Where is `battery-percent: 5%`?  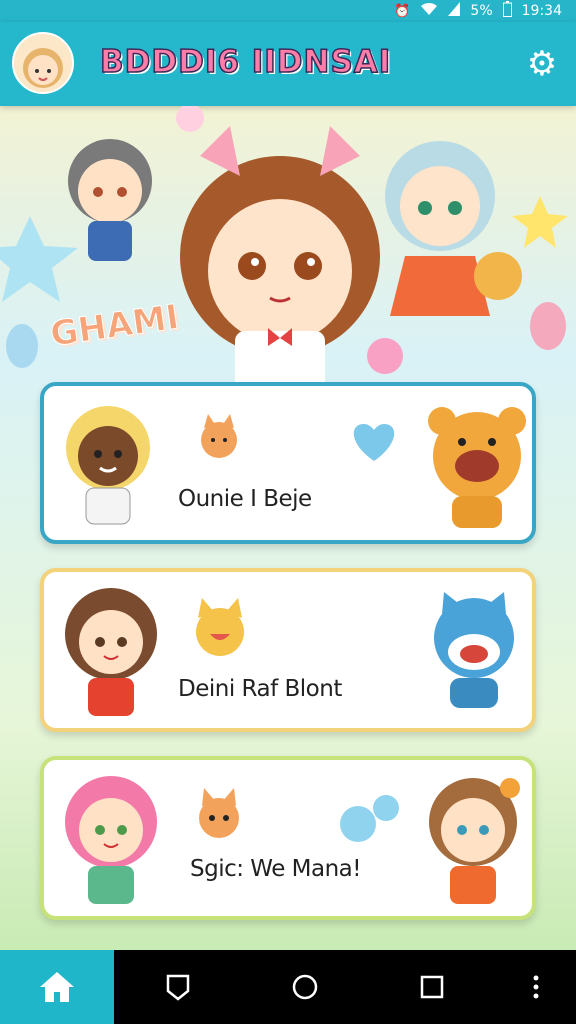 battery-percent: 5% is located at coordinates (481, 11).